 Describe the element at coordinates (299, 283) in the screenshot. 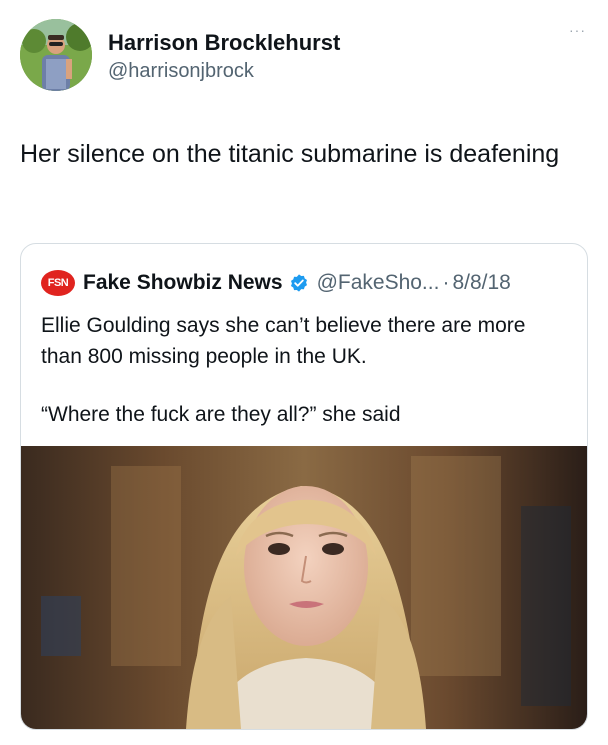

I see `verified-badge-icon` at that location.